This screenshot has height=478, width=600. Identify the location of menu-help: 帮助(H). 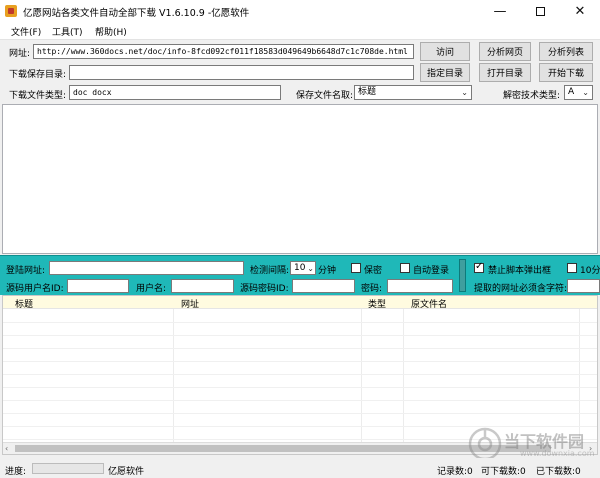
(111, 31).